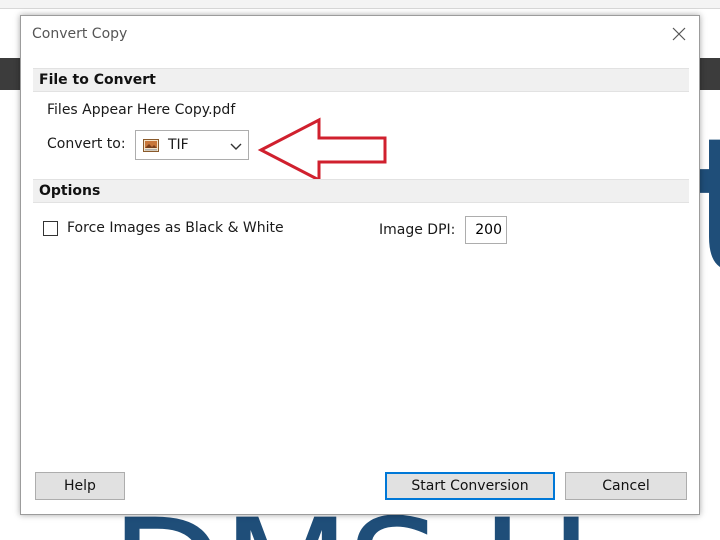  What do you see at coordinates (360, 35) in the screenshot?
I see `dialog-titlebar: Convert Copy` at bounding box center [360, 35].